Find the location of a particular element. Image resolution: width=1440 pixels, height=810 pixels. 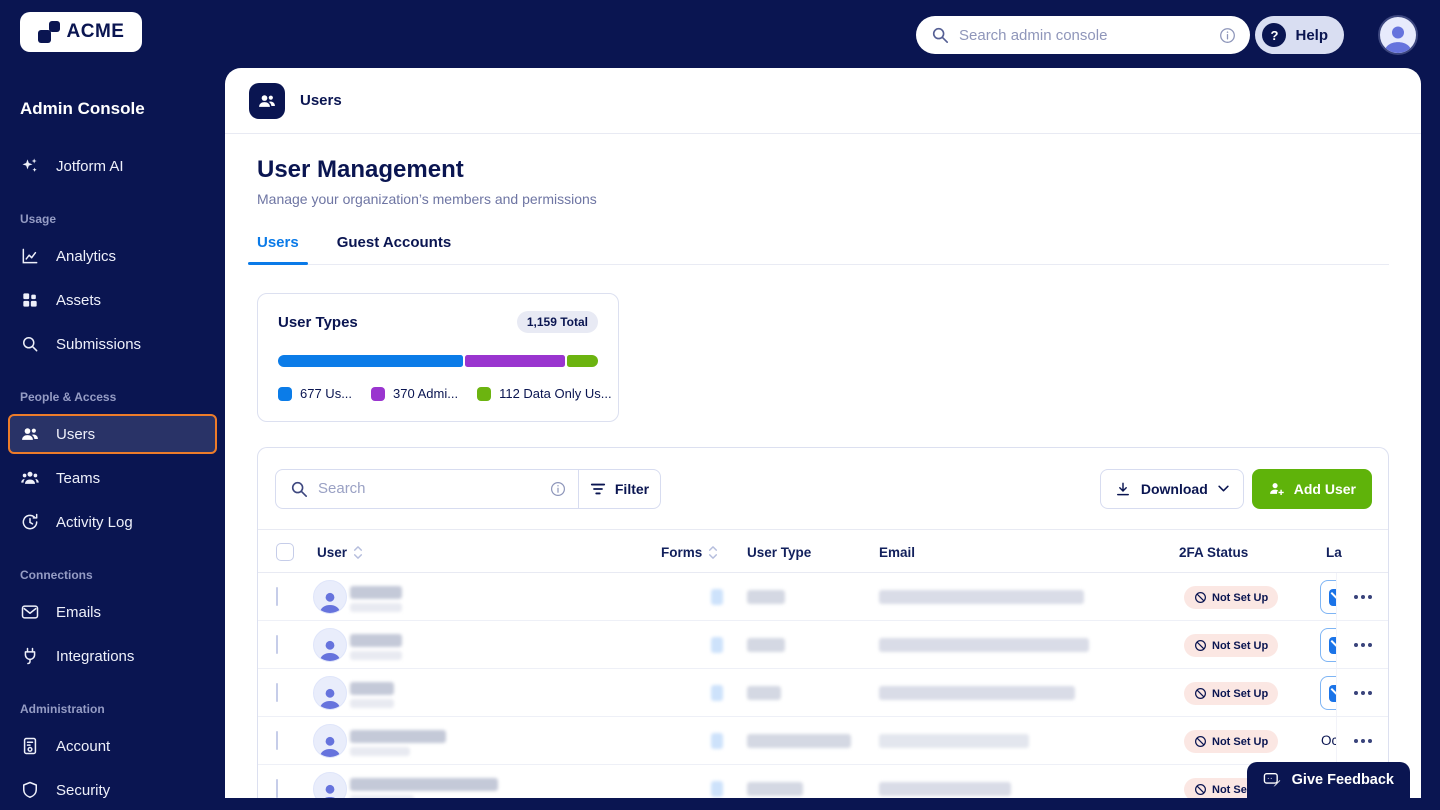

sidebar-section-connections: Connections is located at coordinates (56, 575).